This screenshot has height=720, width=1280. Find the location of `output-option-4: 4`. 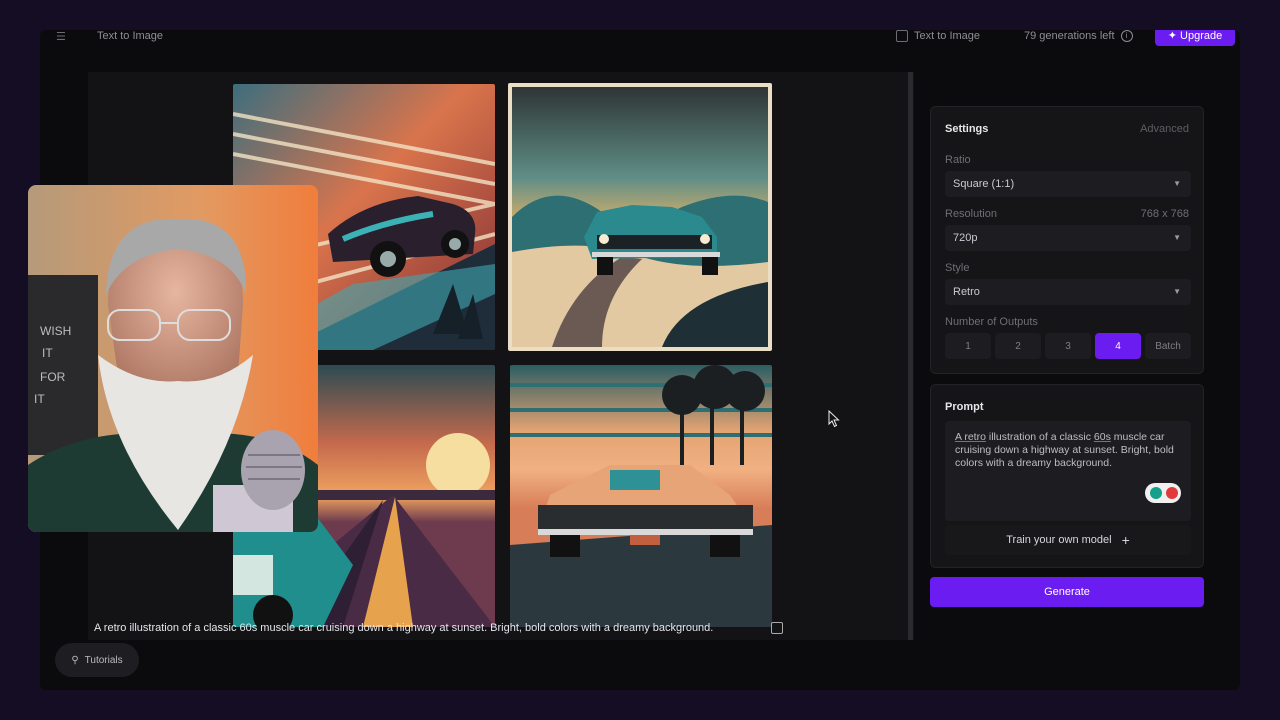

output-option-4: 4 is located at coordinates (1118, 346).